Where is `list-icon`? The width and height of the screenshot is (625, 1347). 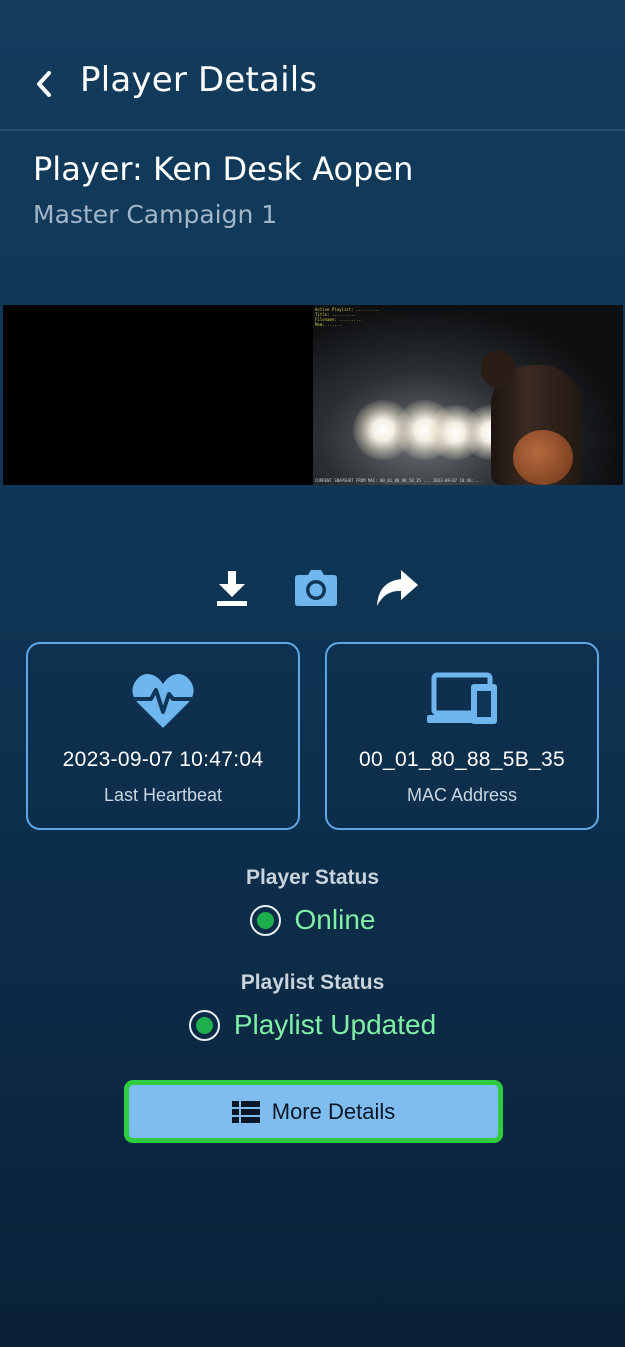 list-icon is located at coordinates (245, 1111).